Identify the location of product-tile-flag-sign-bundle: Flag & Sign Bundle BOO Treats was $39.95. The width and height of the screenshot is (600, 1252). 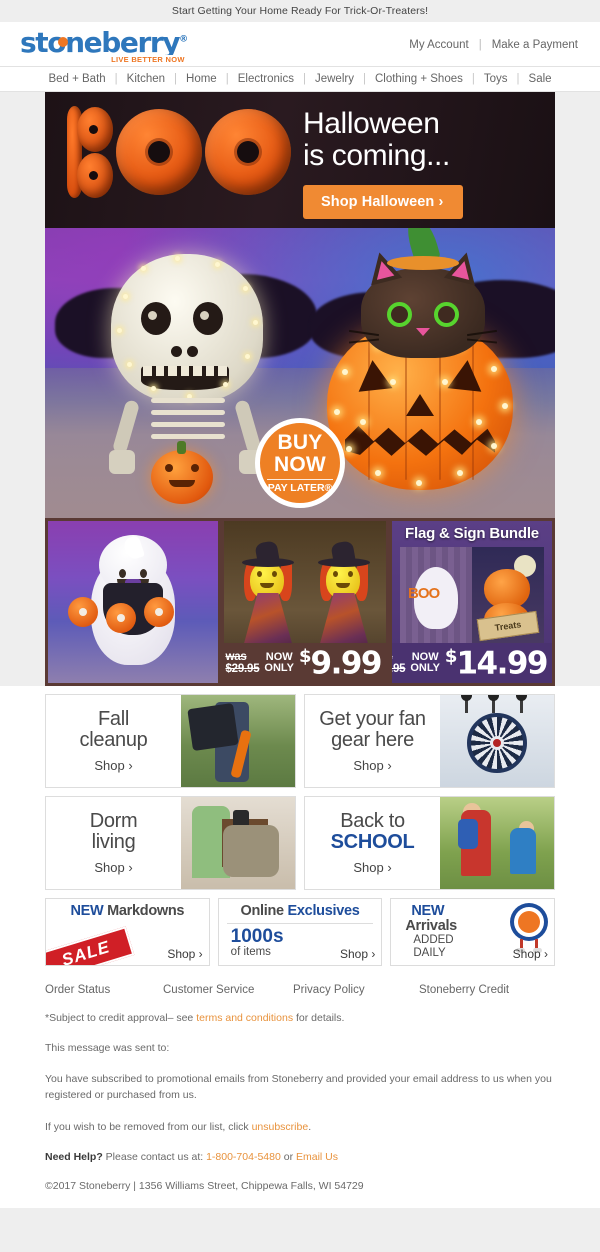
(472, 602).